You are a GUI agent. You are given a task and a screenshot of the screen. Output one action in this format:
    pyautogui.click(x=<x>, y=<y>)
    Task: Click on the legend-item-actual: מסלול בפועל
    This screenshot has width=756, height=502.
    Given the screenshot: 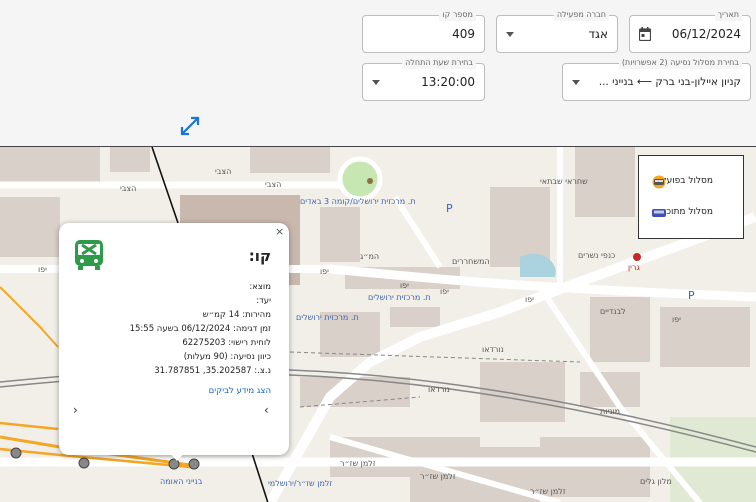 What is the action you would take?
    pyautogui.click(x=692, y=182)
    